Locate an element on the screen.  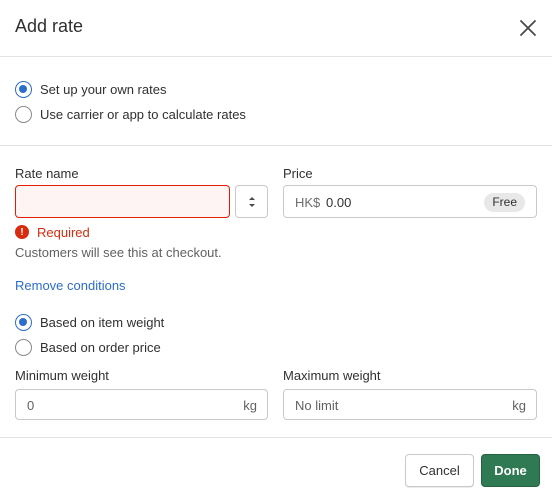
close-button is located at coordinates (528, 28).